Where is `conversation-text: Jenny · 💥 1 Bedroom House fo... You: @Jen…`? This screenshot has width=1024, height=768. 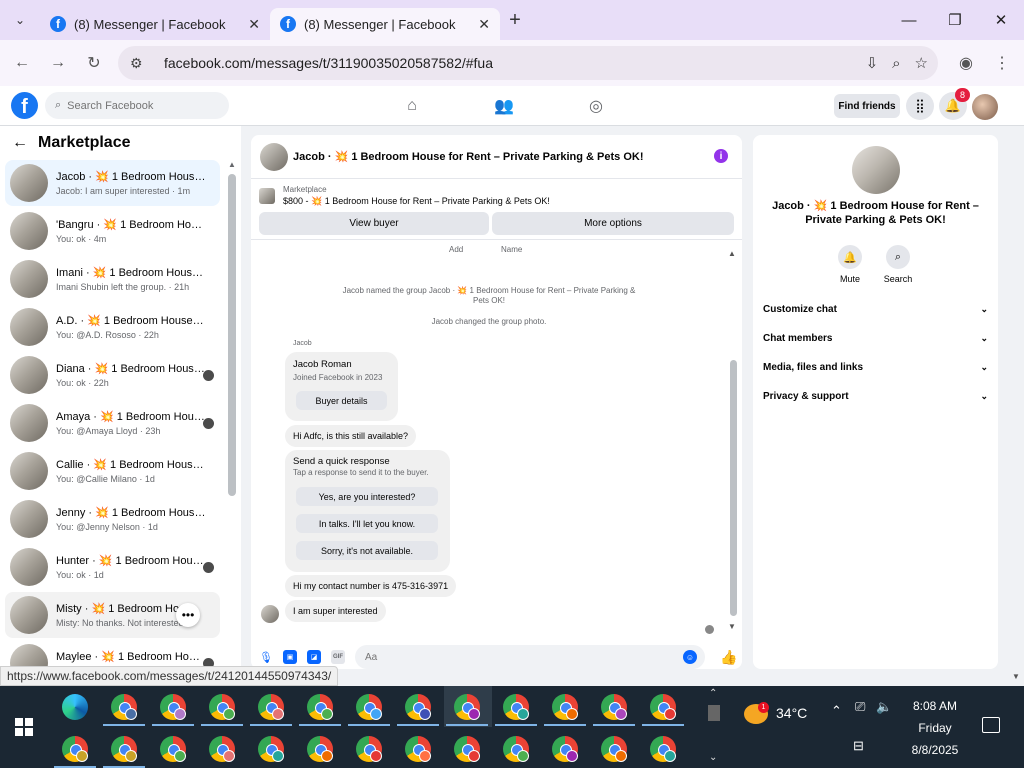
conversation-text: Jenny · 💥 1 Bedroom House fo... You: @Jen… is located at coordinates (131, 519).